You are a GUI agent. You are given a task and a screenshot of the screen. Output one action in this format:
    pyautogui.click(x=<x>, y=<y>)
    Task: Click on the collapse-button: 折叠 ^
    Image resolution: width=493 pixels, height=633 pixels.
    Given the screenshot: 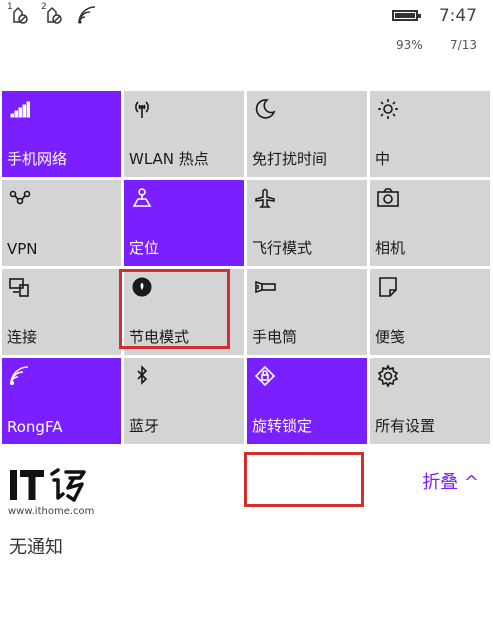 What is the action you would take?
    pyautogui.click(x=450, y=481)
    